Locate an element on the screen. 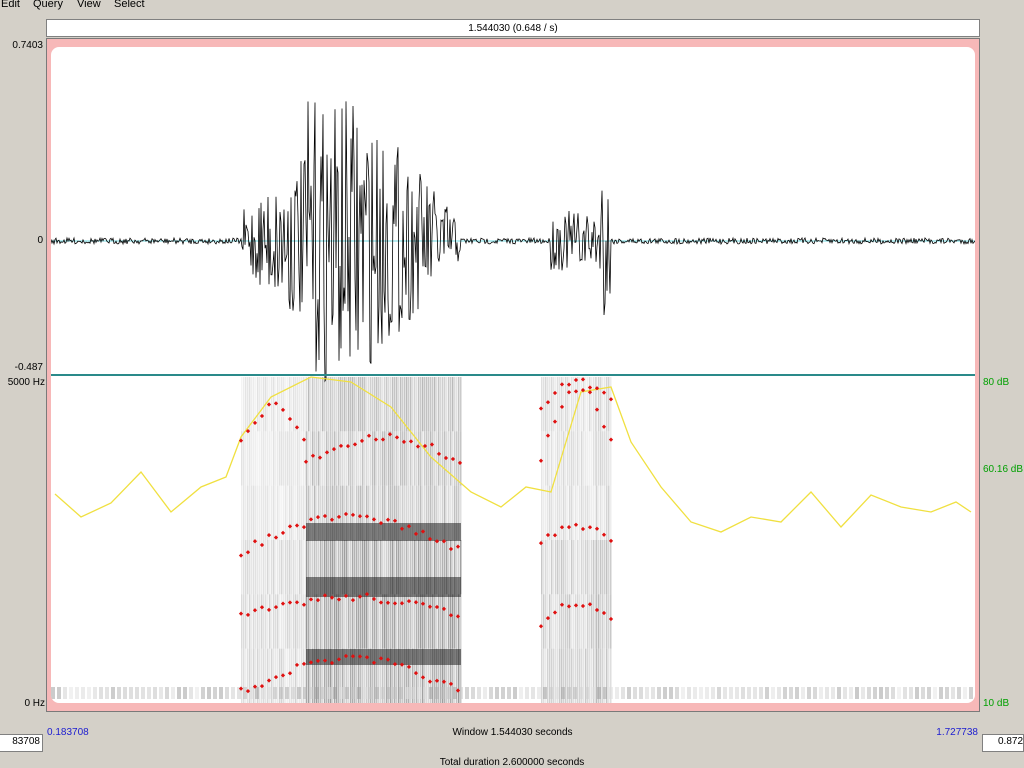  menu-view: View is located at coordinates (89, 5).